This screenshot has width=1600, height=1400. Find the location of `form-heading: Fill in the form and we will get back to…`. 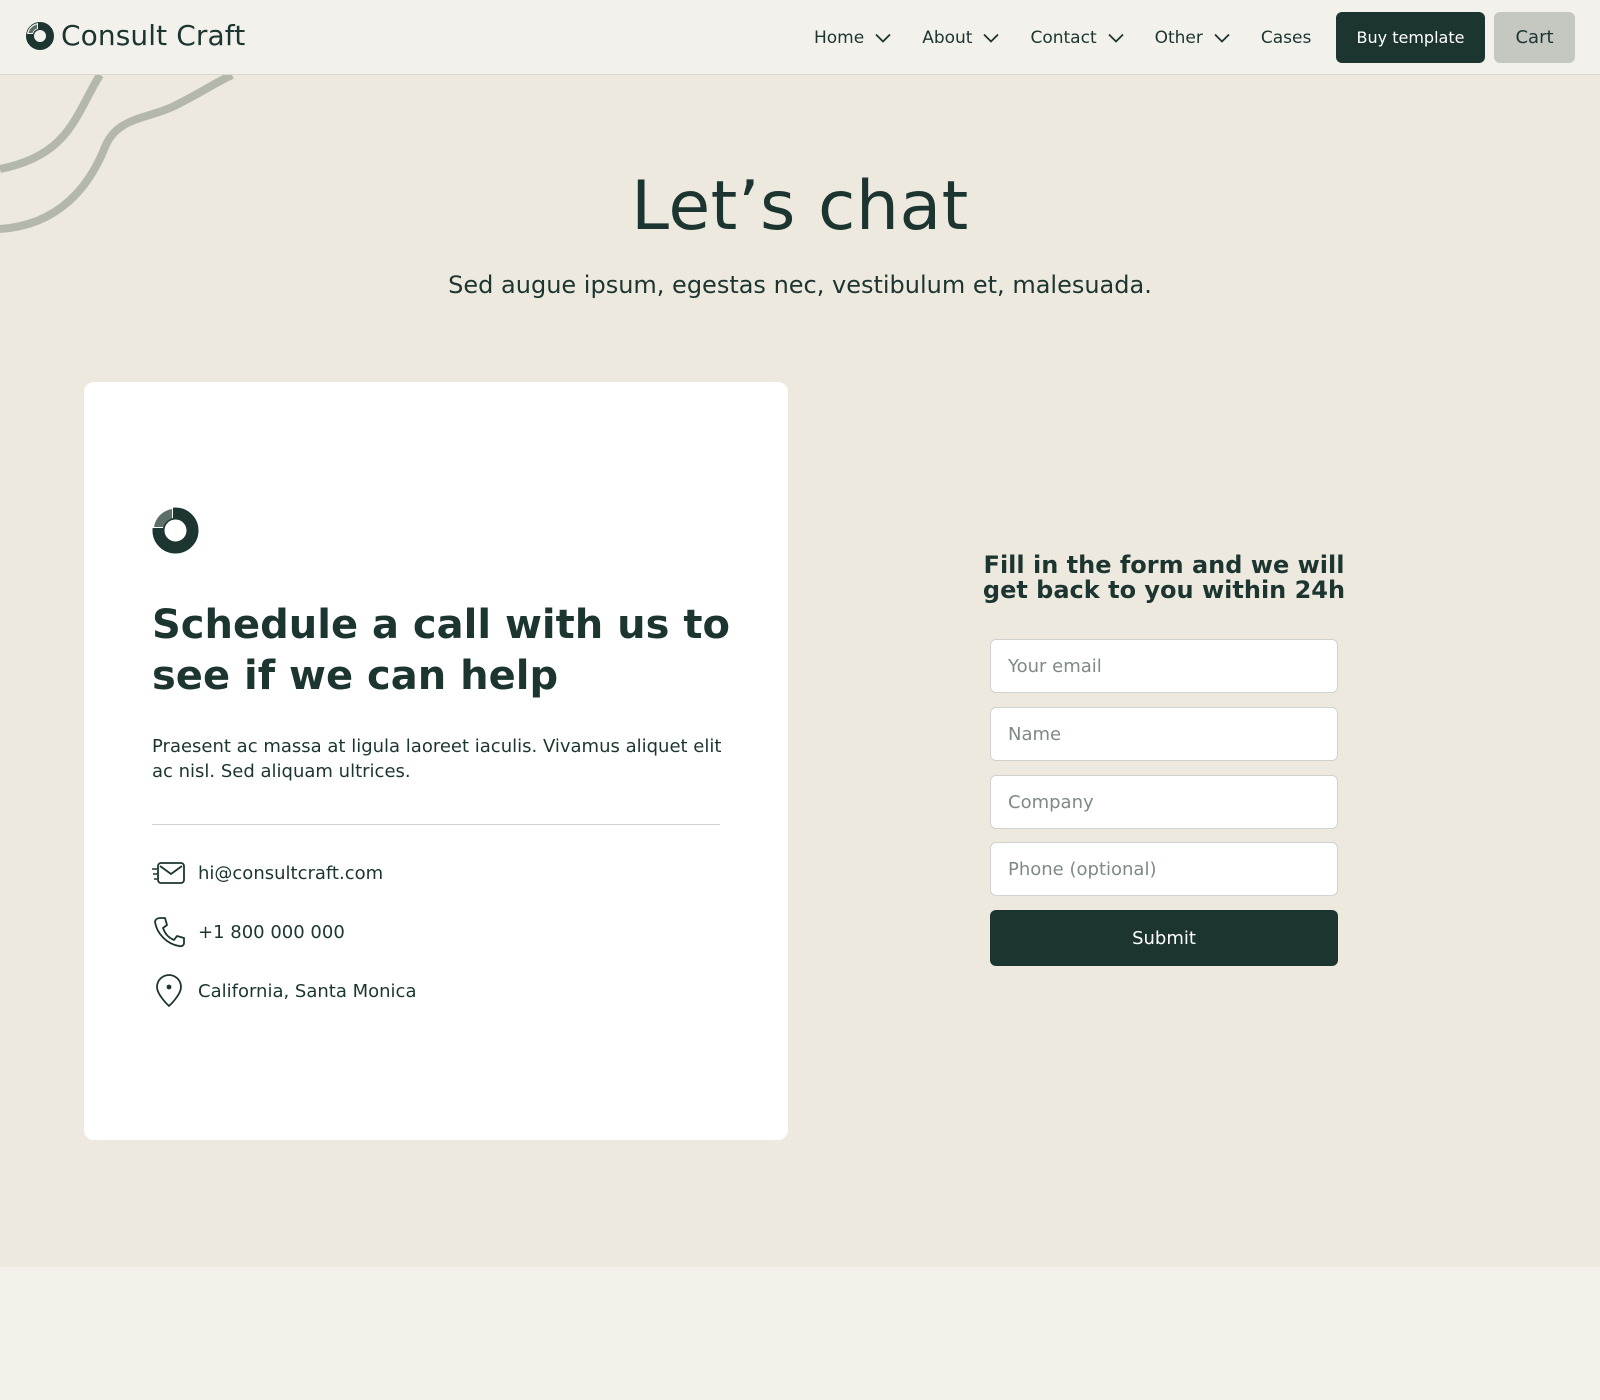

form-heading: Fill in the form and we will get back to… is located at coordinates (1164, 577).